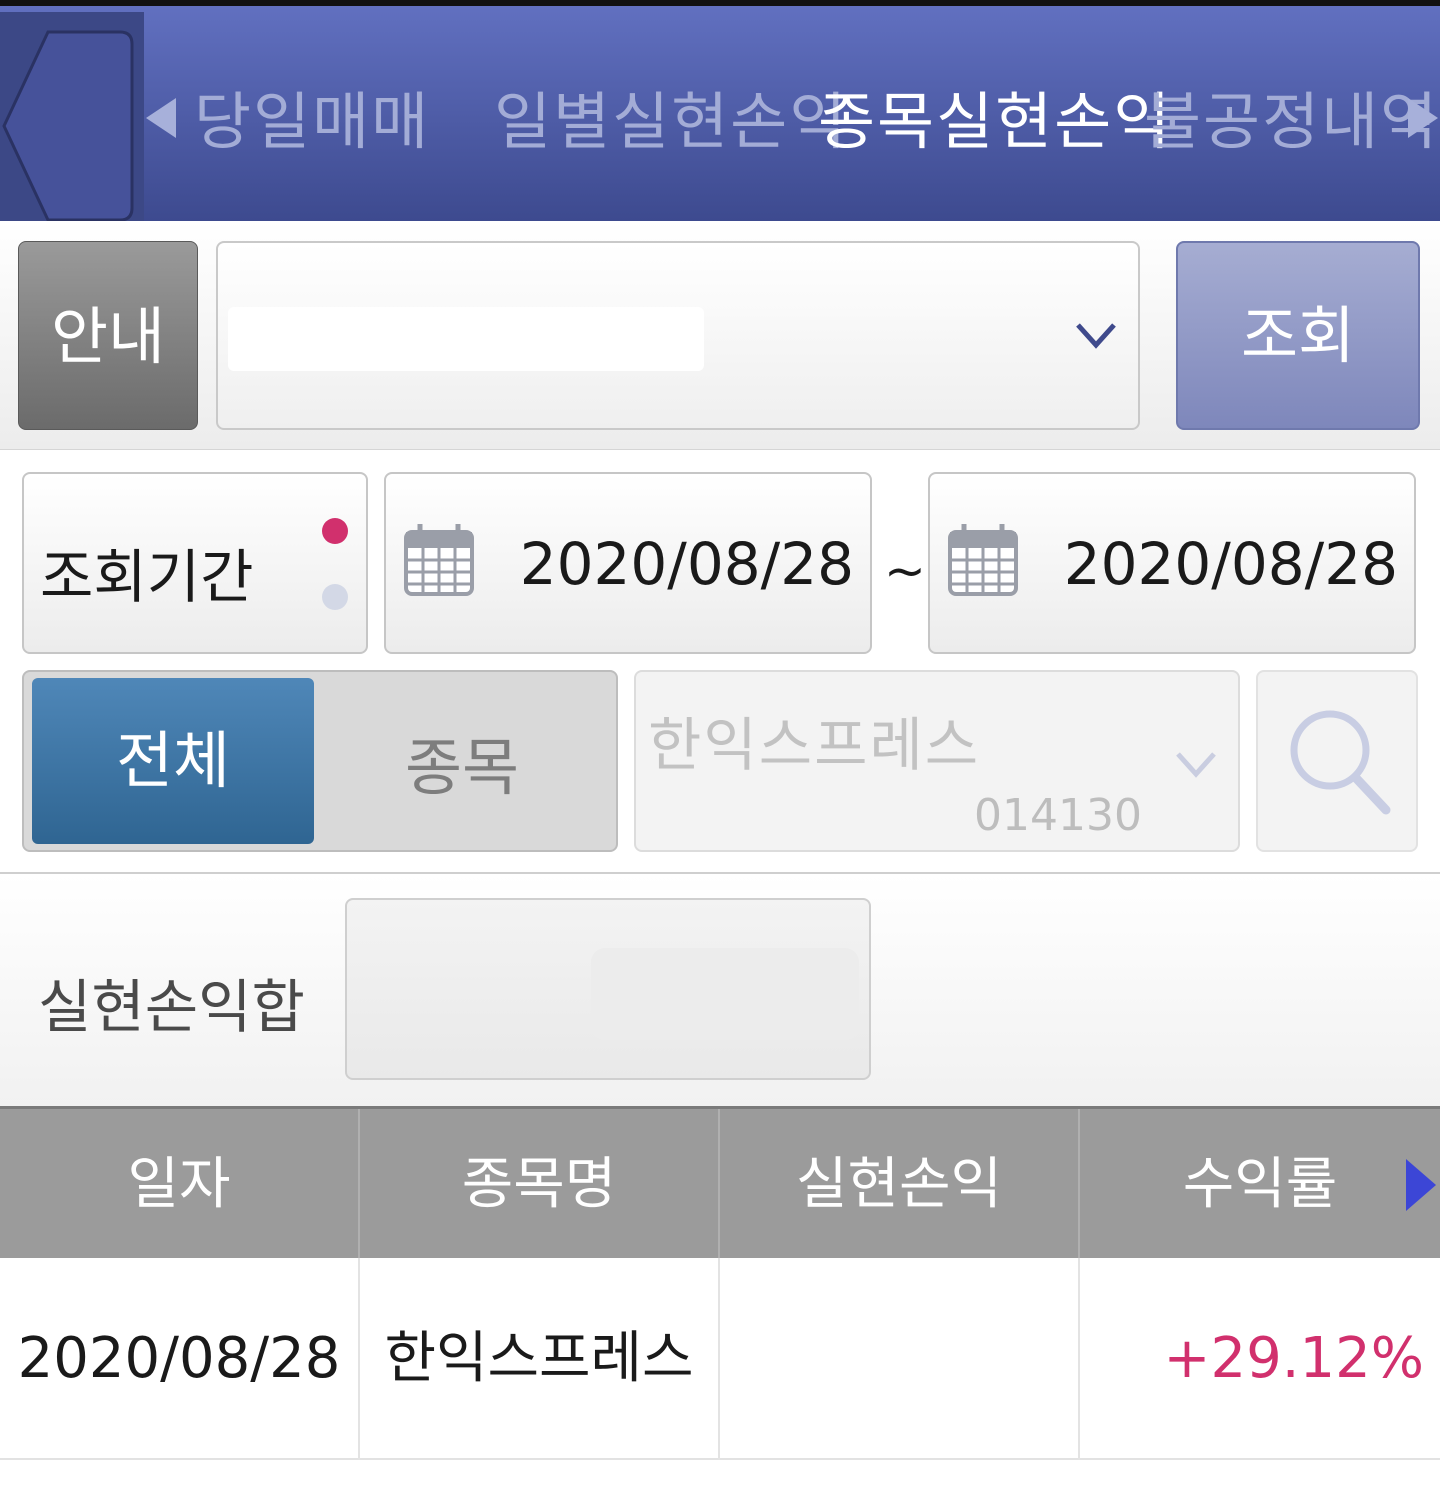 The image size is (1440, 1492). What do you see at coordinates (1298, 335) in the screenshot?
I see `query-button: 조회` at bounding box center [1298, 335].